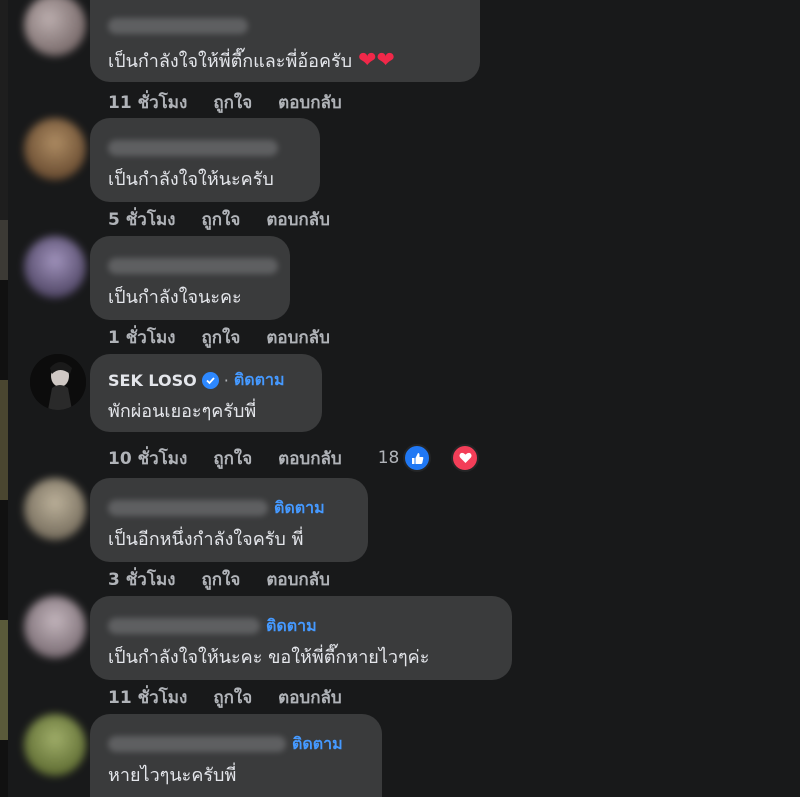 The height and width of the screenshot is (797, 800). Describe the element at coordinates (147, 458) in the screenshot. I see `timestamp: 10 ชั่วโมง` at that location.